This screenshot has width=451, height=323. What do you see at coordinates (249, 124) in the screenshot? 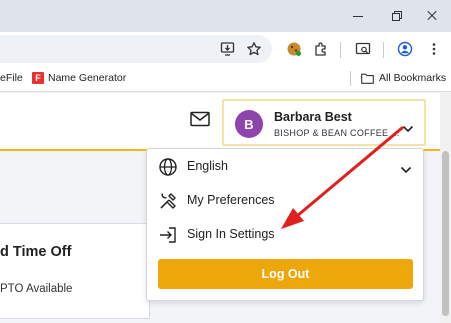
I see `avatar: B` at bounding box center [249, 124].